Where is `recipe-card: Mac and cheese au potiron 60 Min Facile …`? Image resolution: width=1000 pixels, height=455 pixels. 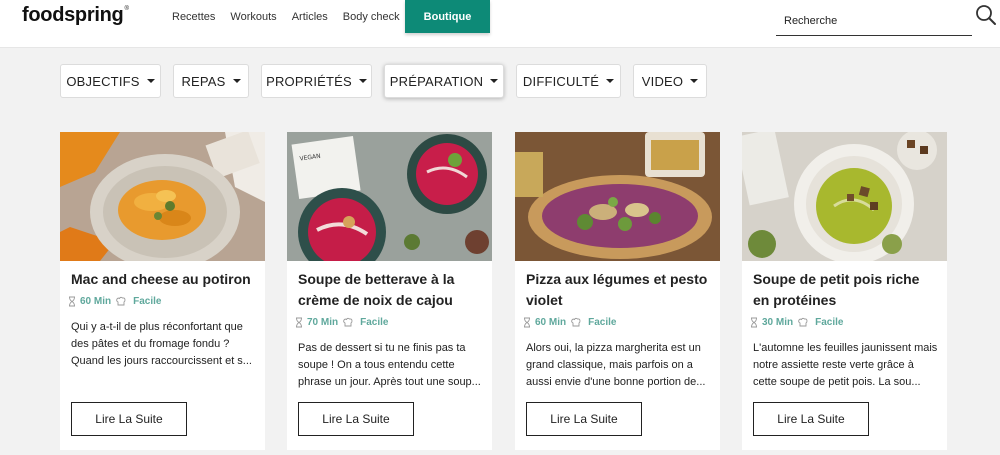 recipe-card: Mac and cheese au potiron 60 Min Facile … is located at coordinates (162, 291).